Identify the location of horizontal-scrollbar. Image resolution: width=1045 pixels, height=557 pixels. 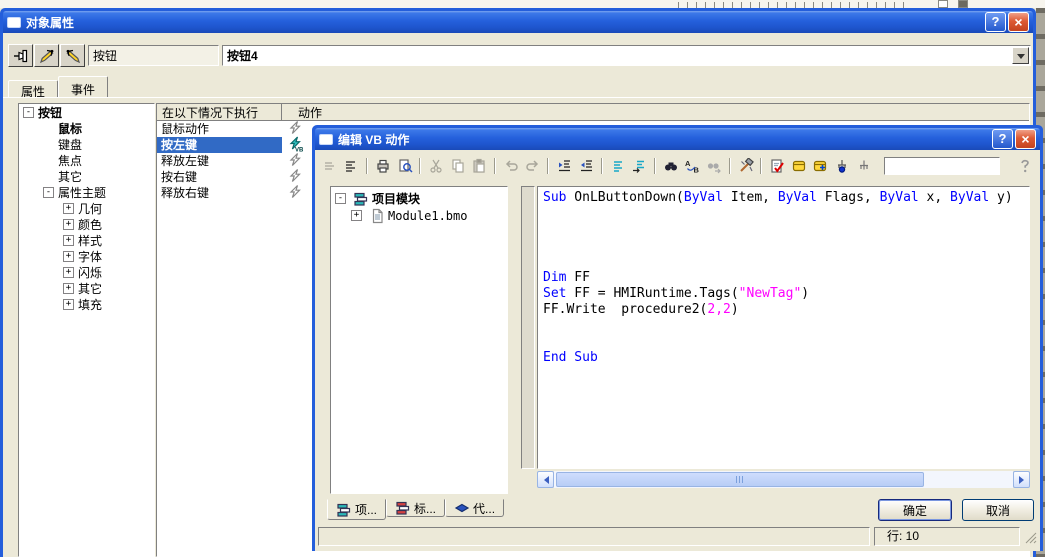
(783, 479).